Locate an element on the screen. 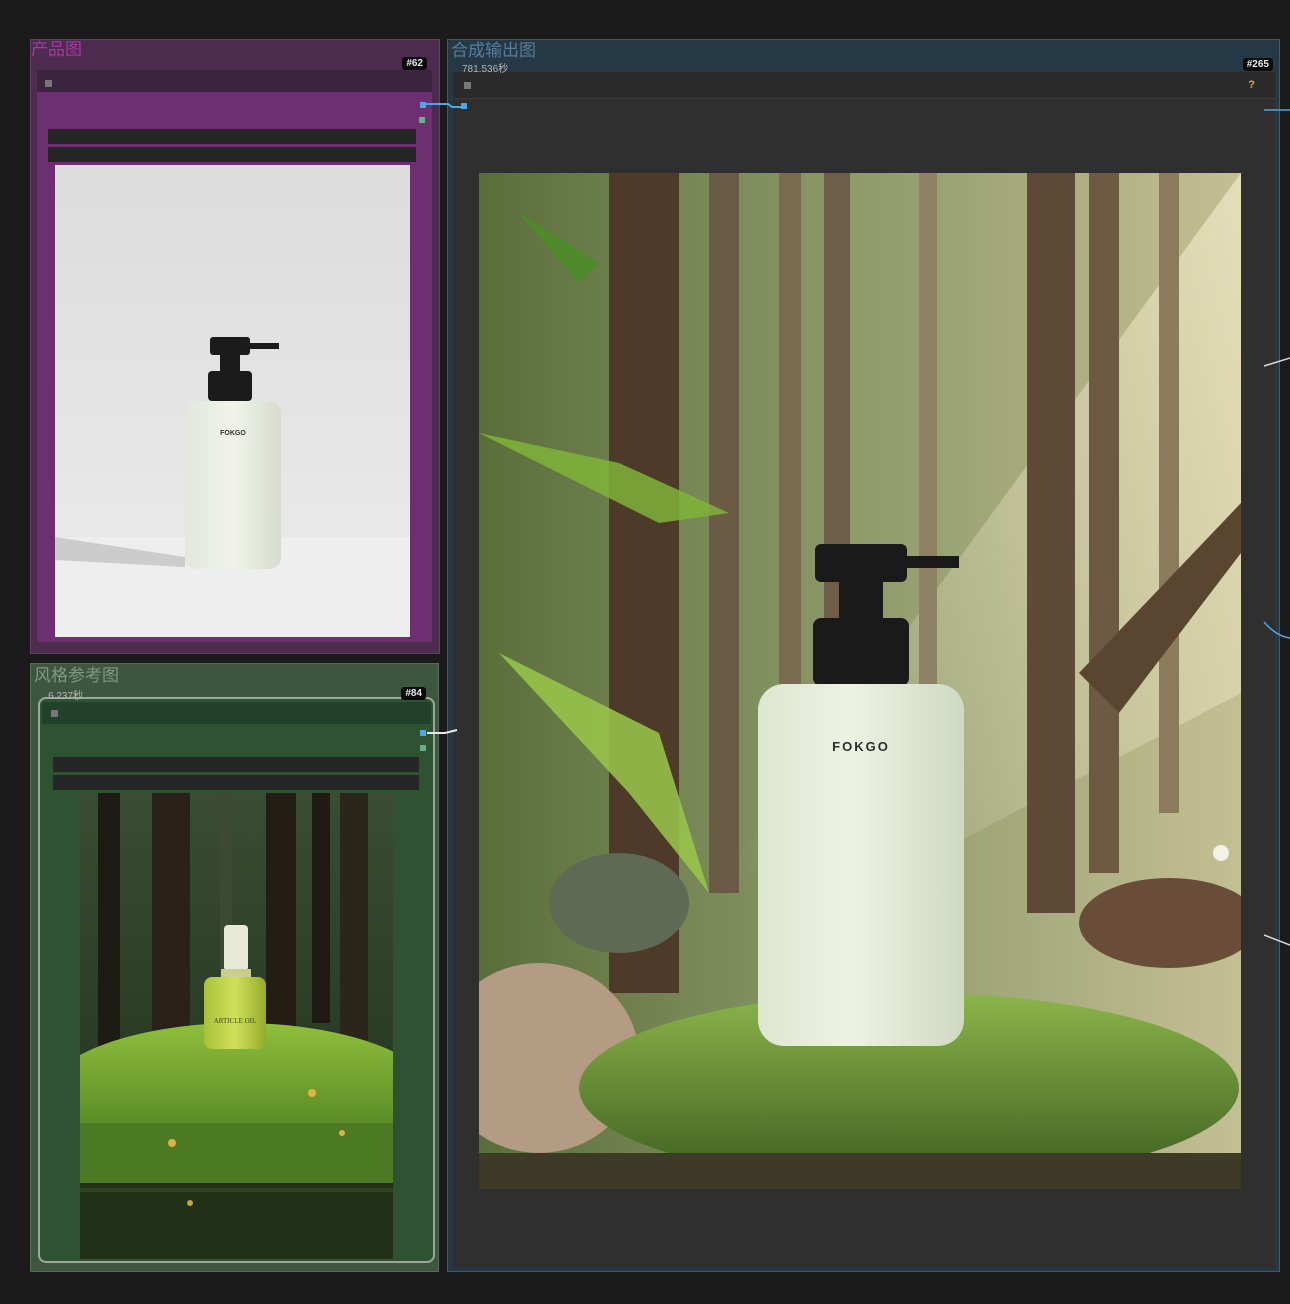  execution-time: 6.237秒 is located at coordinates (66, 696).